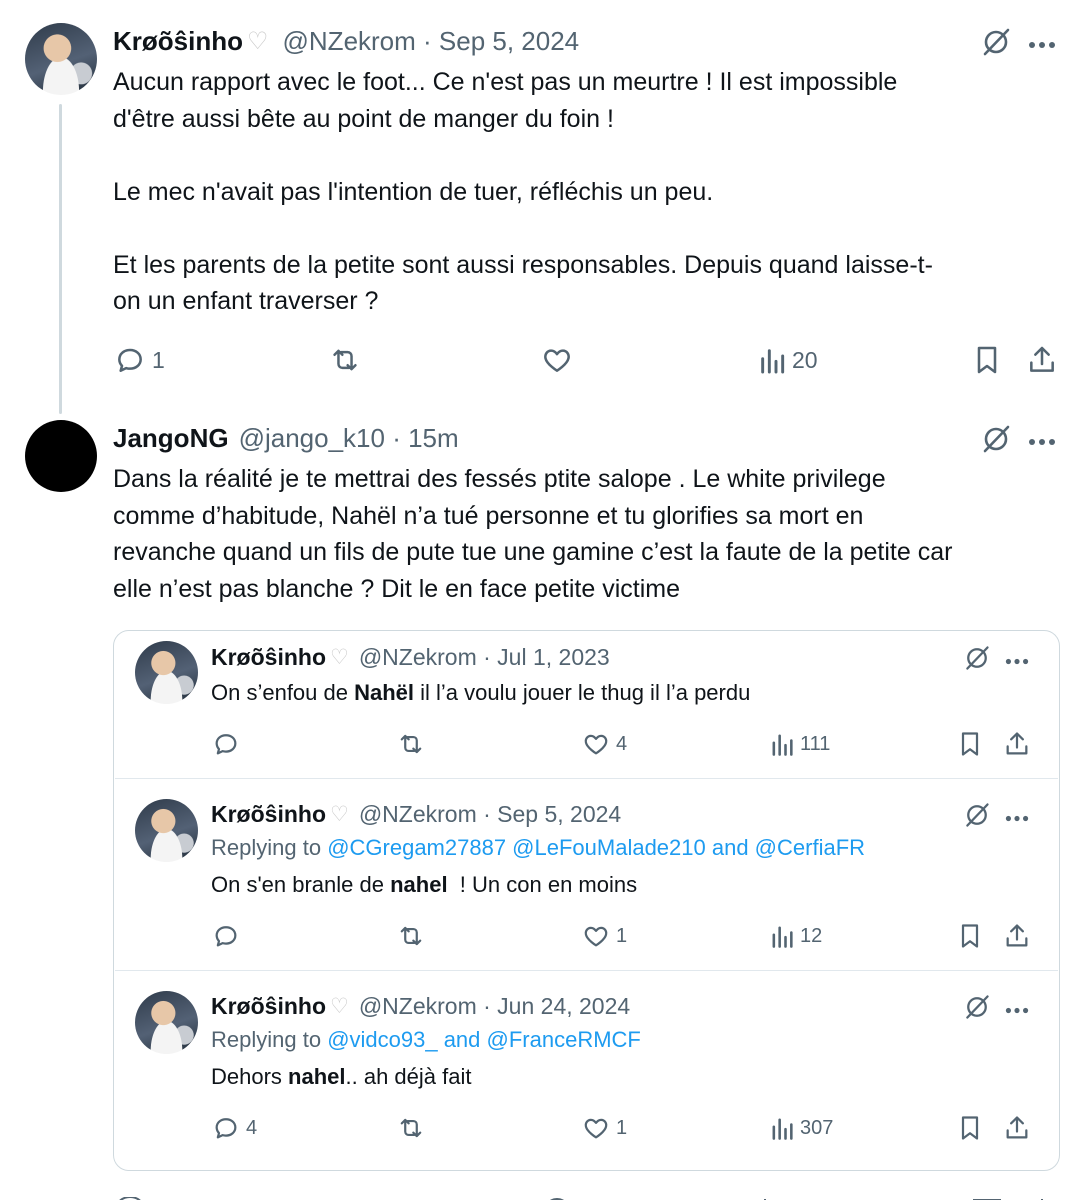 The height and width of the screenshot is (1200, 1079). What do you see at coordinates (269, 1039) in the screenshot?
I see `replying-to-label: Replying to` at bounding box center [269, 1039].